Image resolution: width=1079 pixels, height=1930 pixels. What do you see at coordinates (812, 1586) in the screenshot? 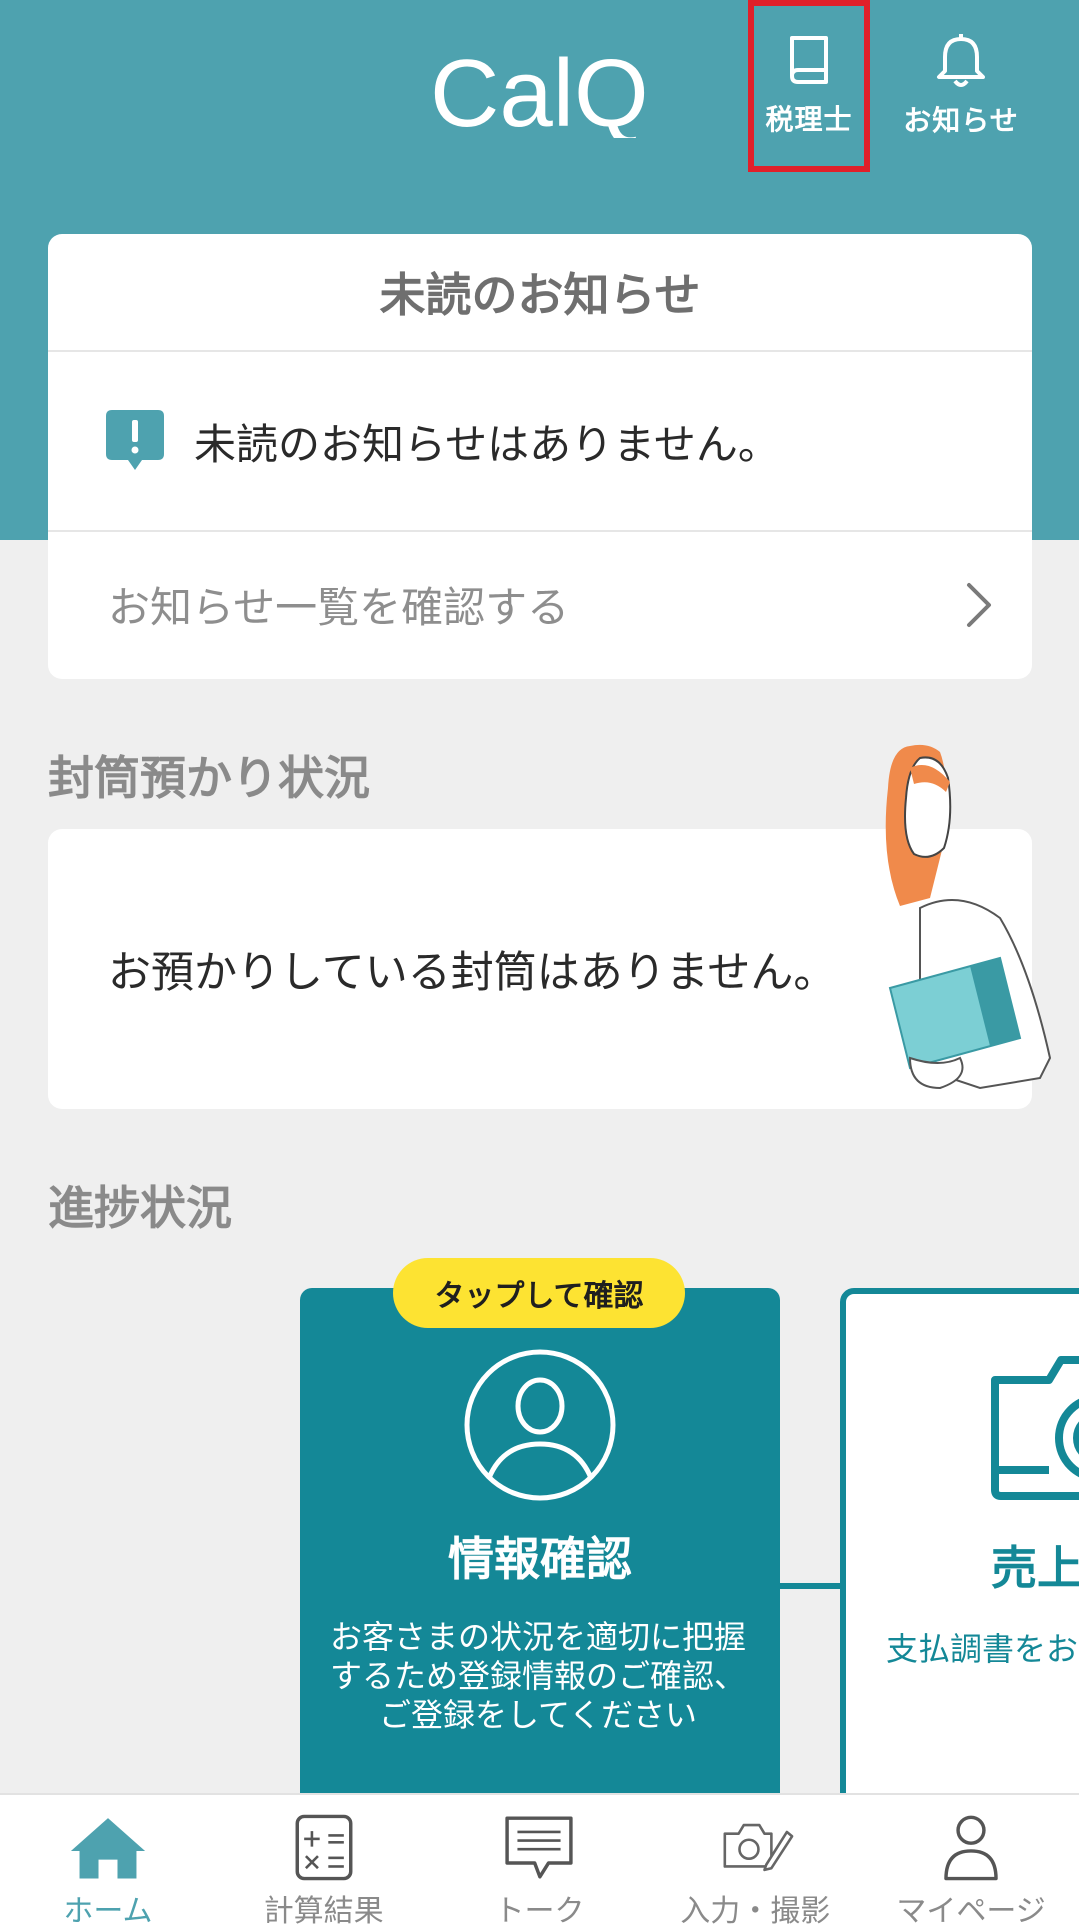
I see `step-connector` at bounding box center [812, 1586].